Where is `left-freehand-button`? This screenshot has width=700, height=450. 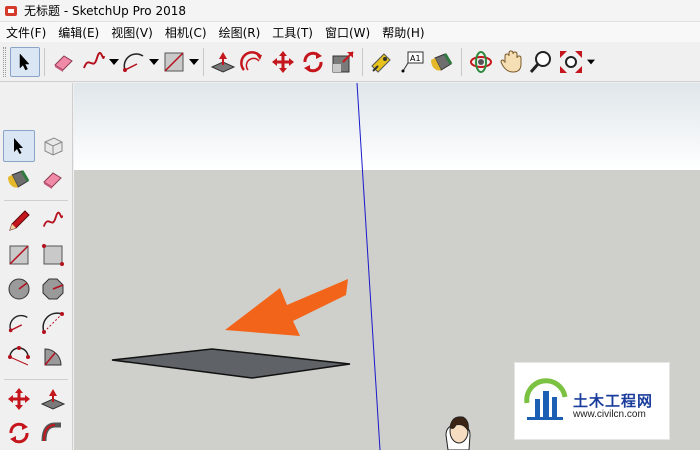 left-freehand-button is located at coordinates (53, 221).